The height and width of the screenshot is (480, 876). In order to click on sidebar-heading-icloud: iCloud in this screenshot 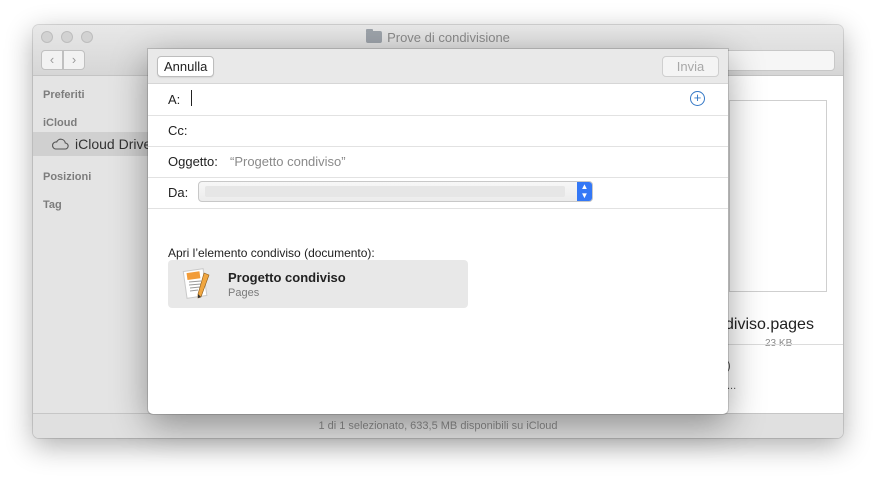, I will do `click(60, 123)`.